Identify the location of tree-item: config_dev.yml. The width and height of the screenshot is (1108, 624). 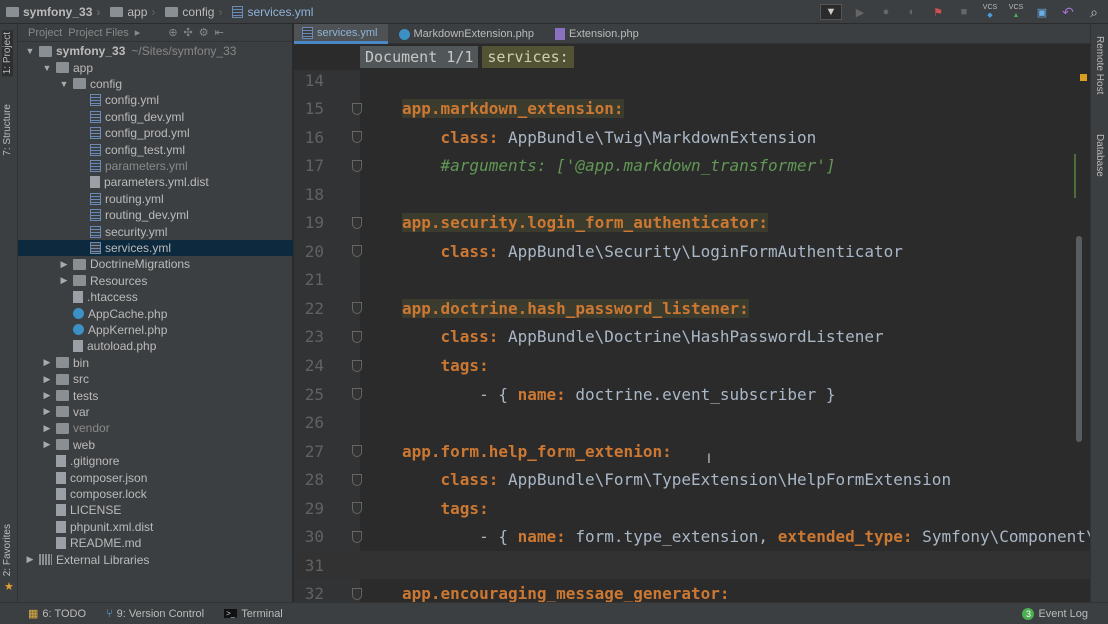
(155, 117).